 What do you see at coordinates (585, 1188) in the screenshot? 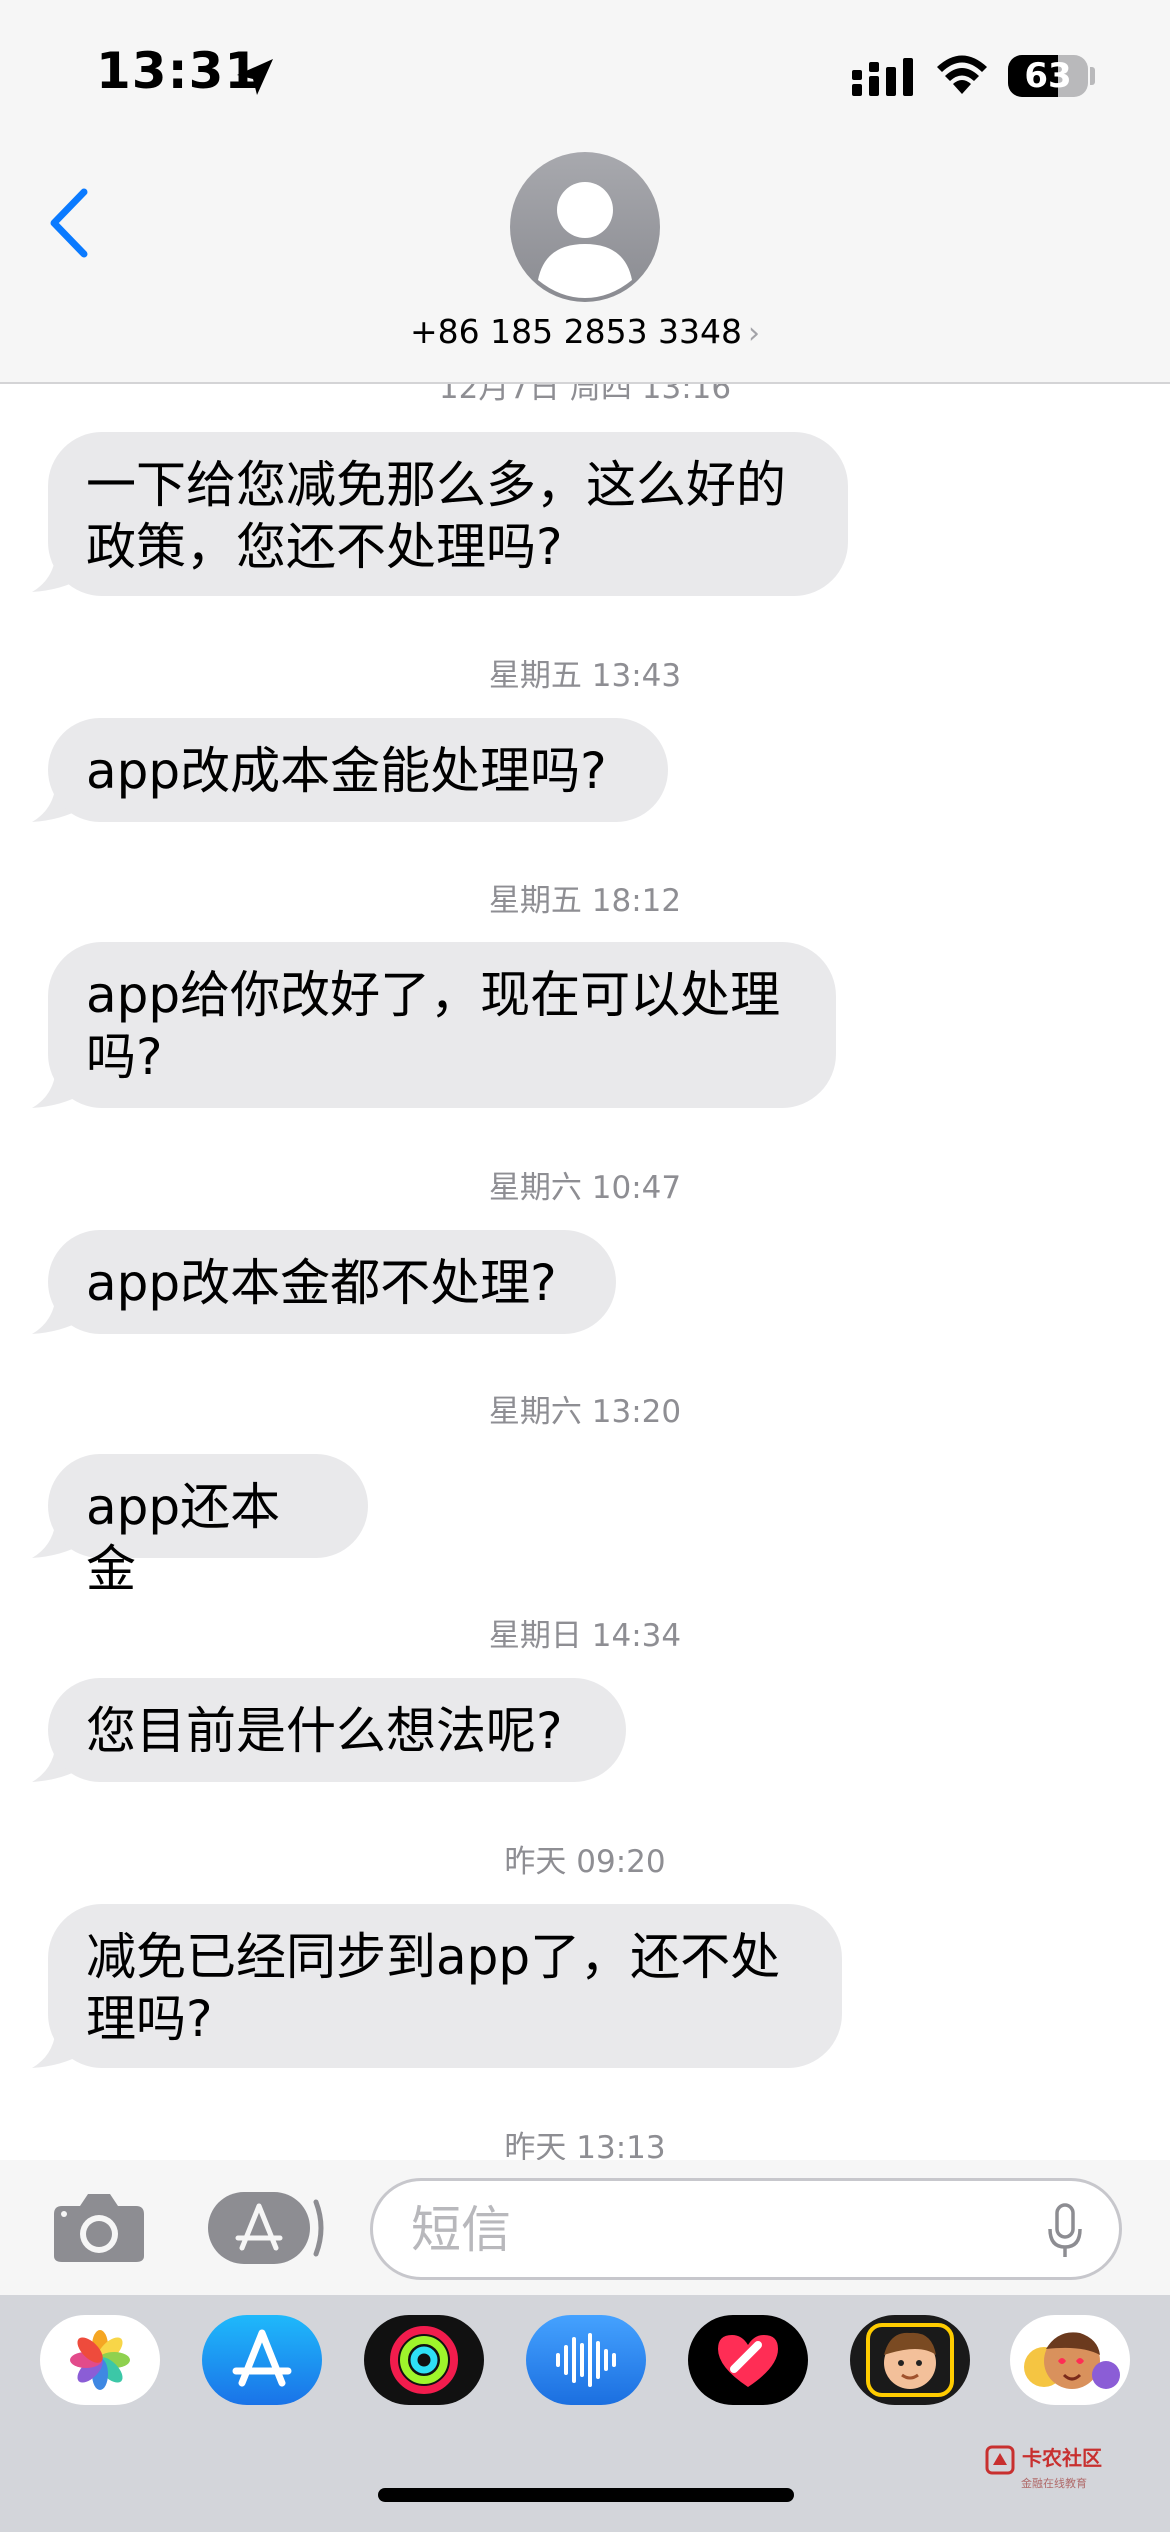
I see `message-timestamp: 星期六 10:47` at bounding box center [585, 1188].